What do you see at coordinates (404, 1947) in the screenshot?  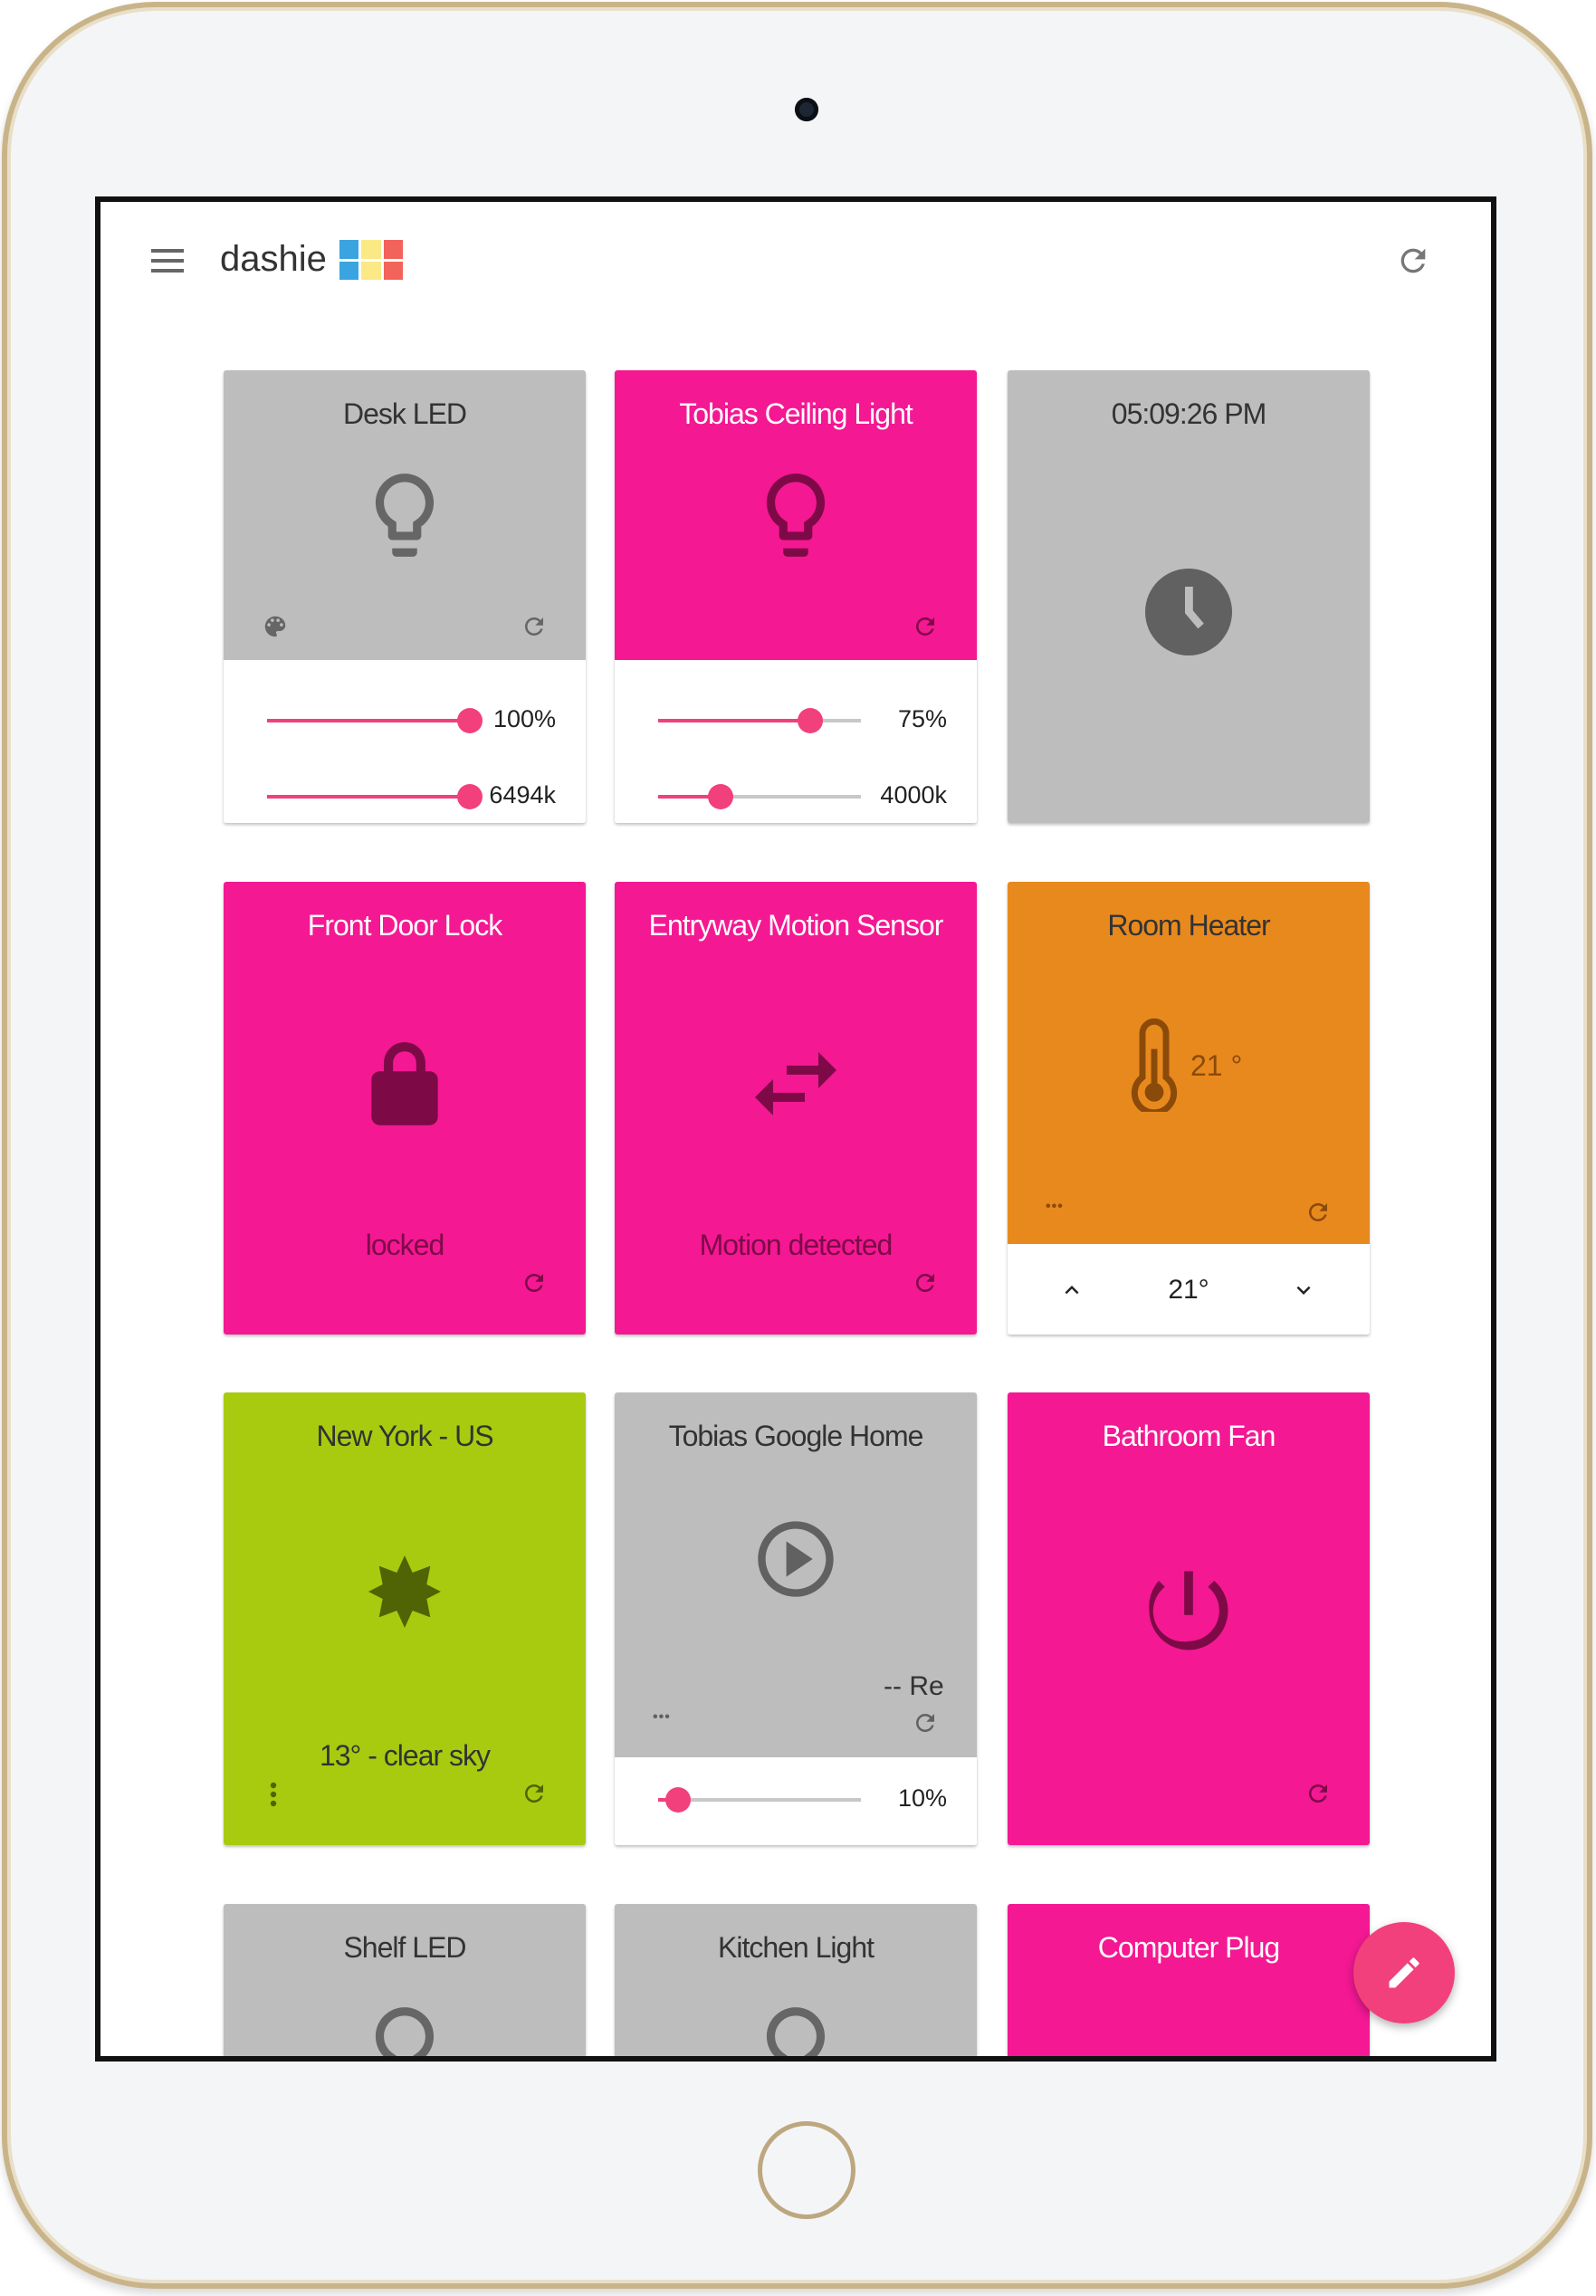 I see `card-title: Shelf LED` at bounding box center [404, 1947].